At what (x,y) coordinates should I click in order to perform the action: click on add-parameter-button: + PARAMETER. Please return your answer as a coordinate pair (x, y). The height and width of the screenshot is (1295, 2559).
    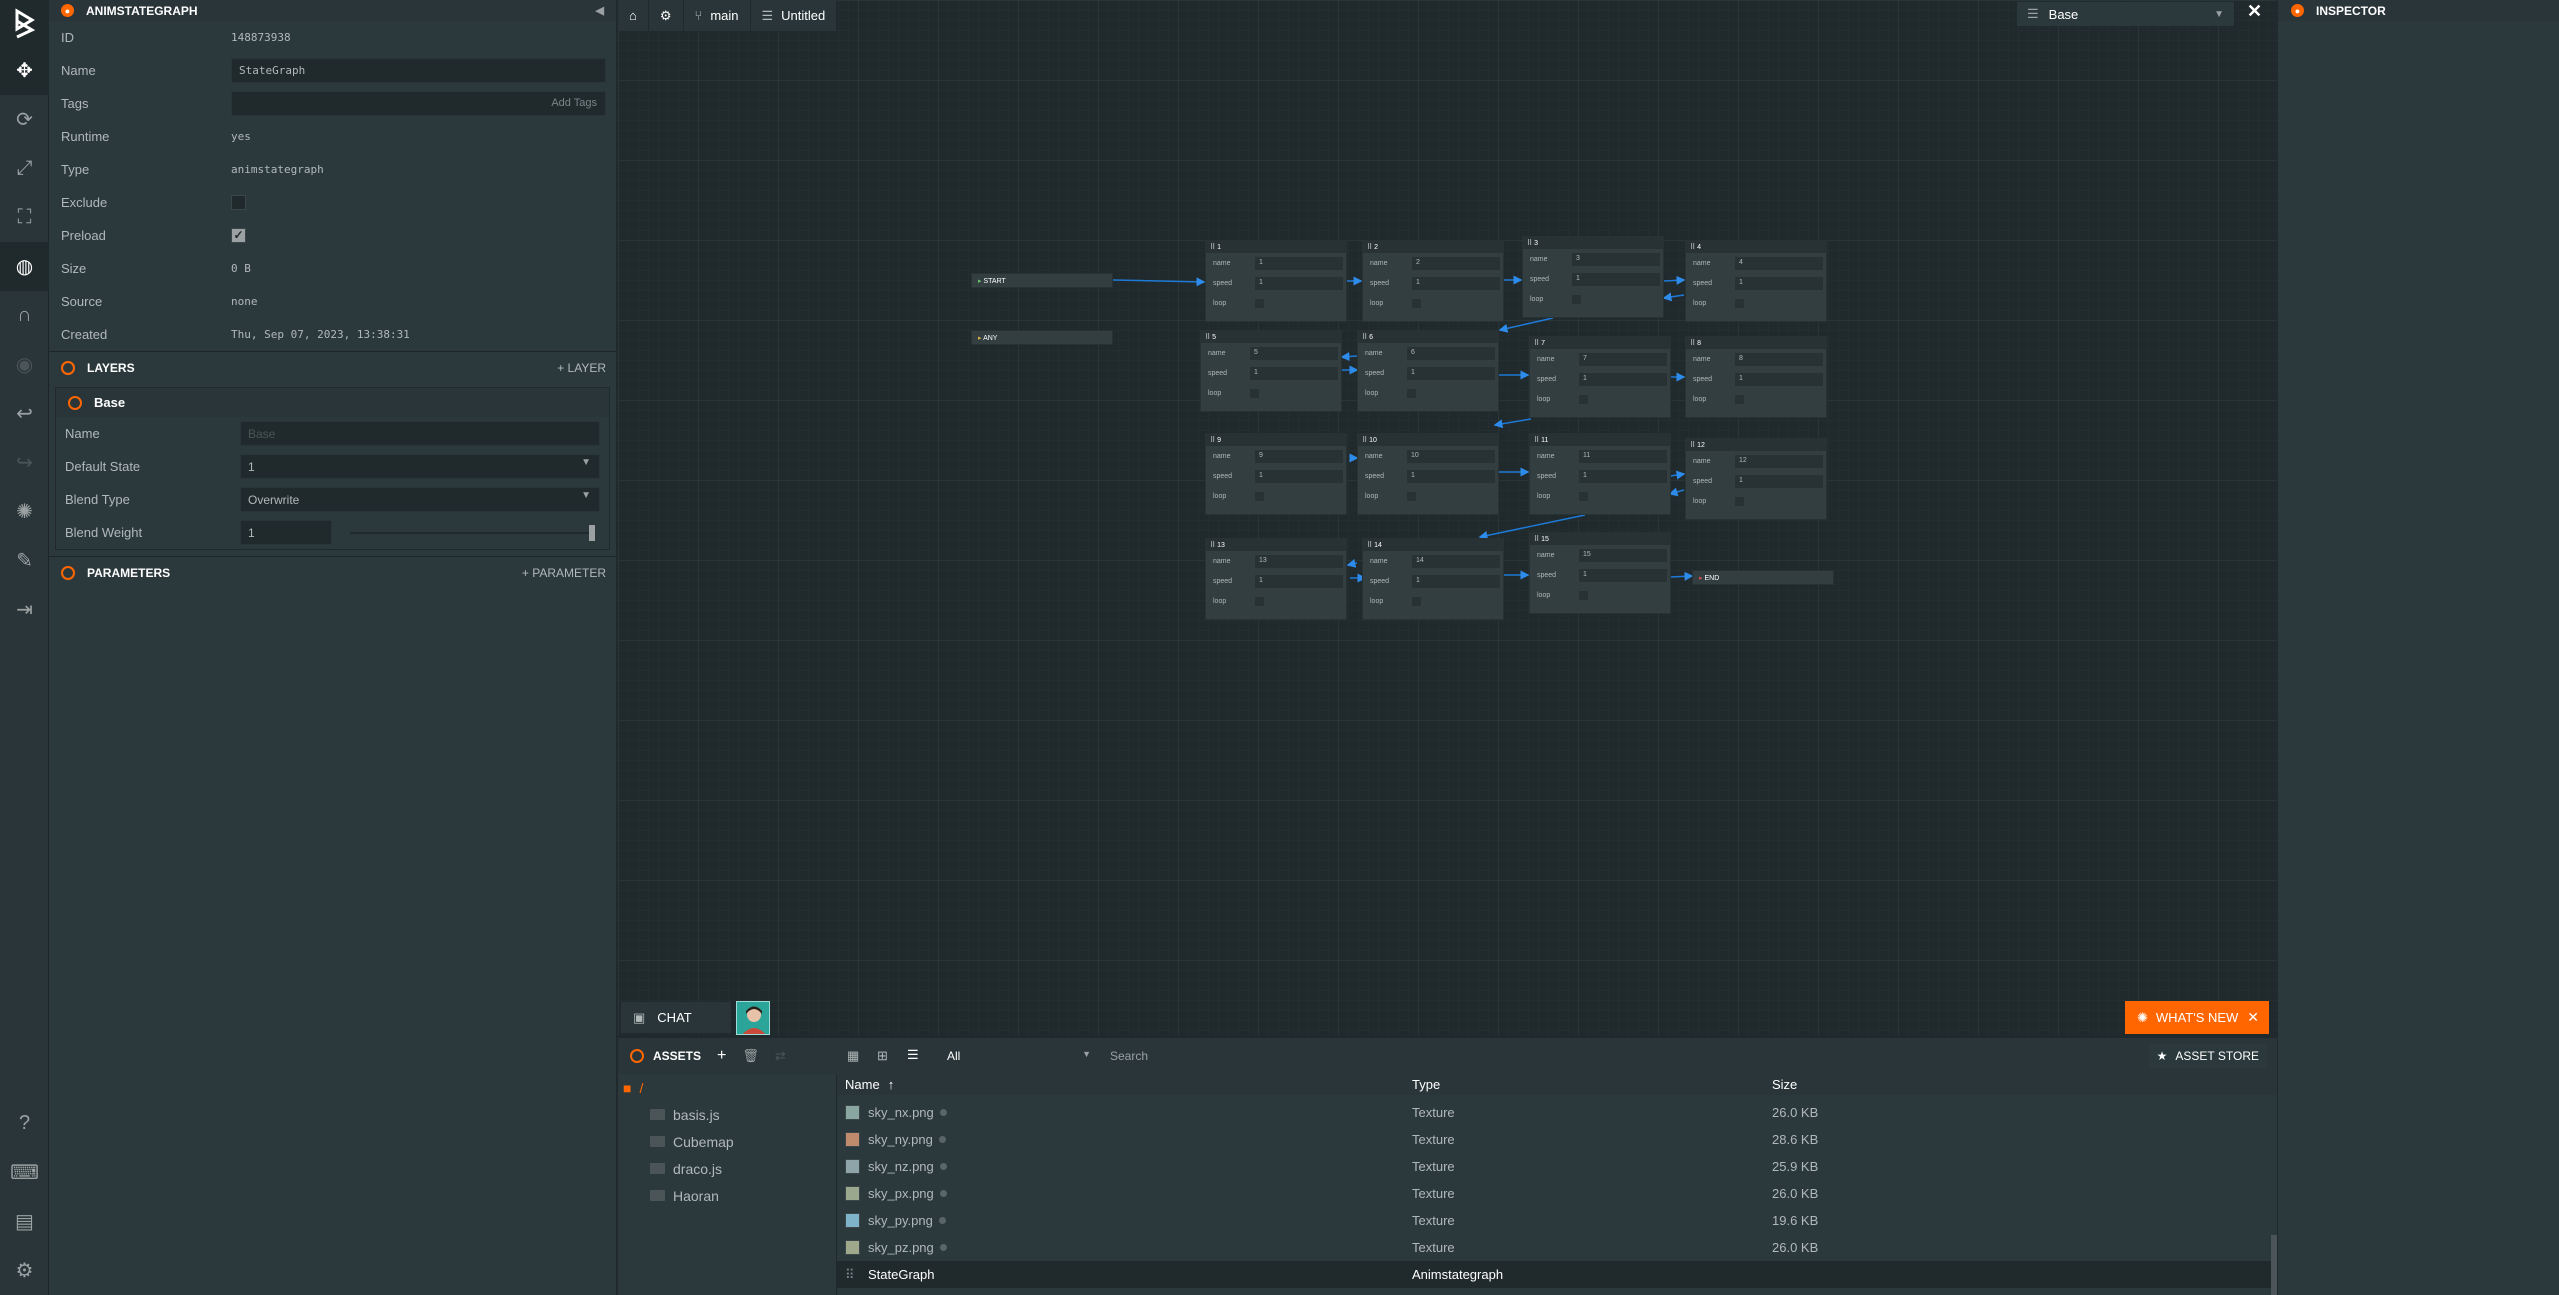
    Looking at the image, I should click on (564, 573).